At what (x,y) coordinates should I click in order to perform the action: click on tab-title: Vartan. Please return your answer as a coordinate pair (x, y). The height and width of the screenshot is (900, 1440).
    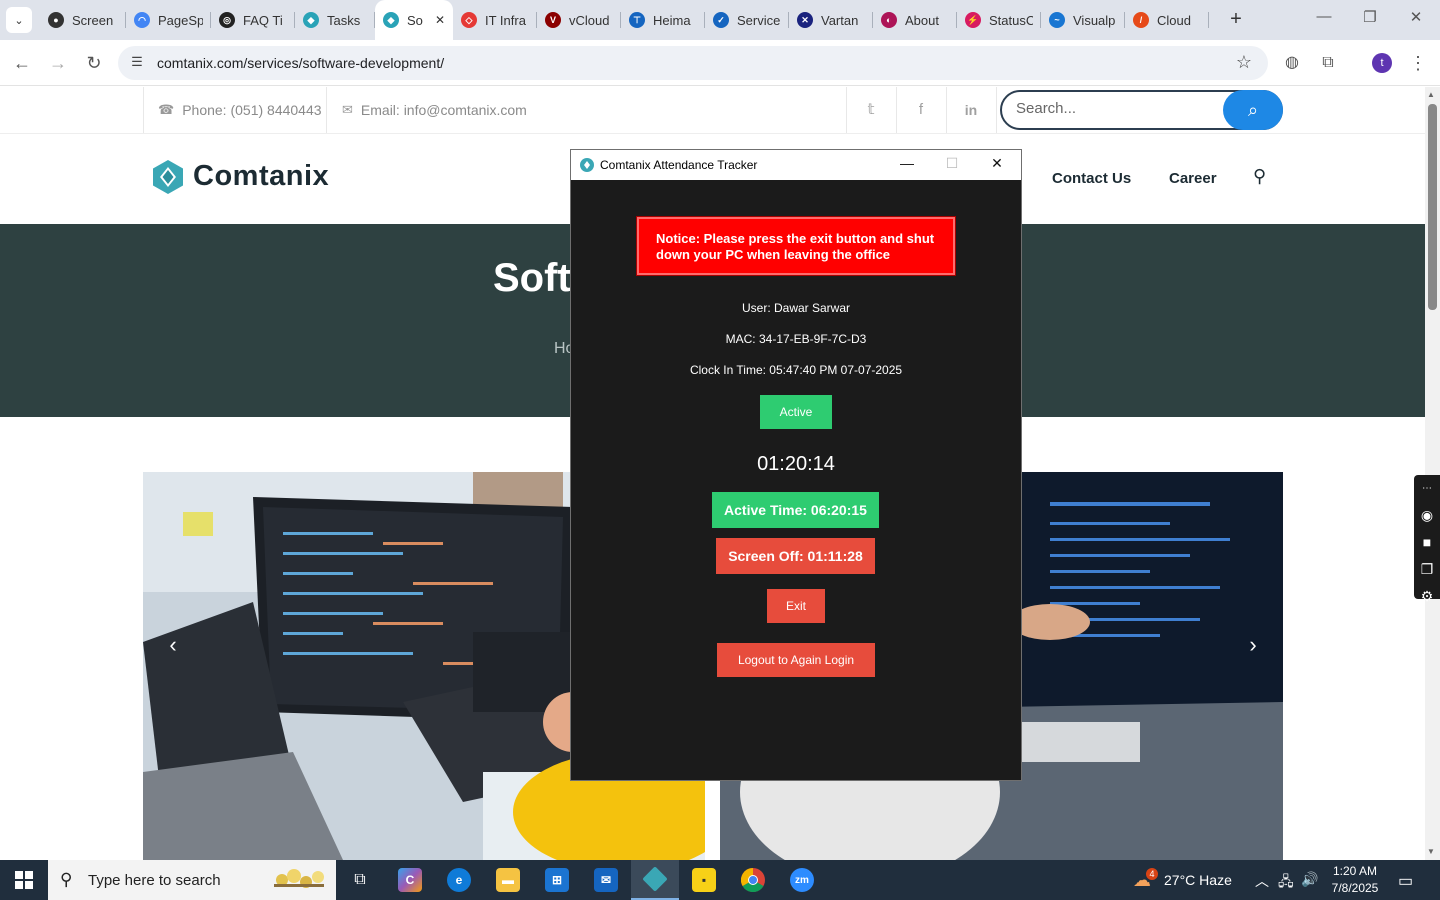
    Looking at the image, I should click on (840, 20).